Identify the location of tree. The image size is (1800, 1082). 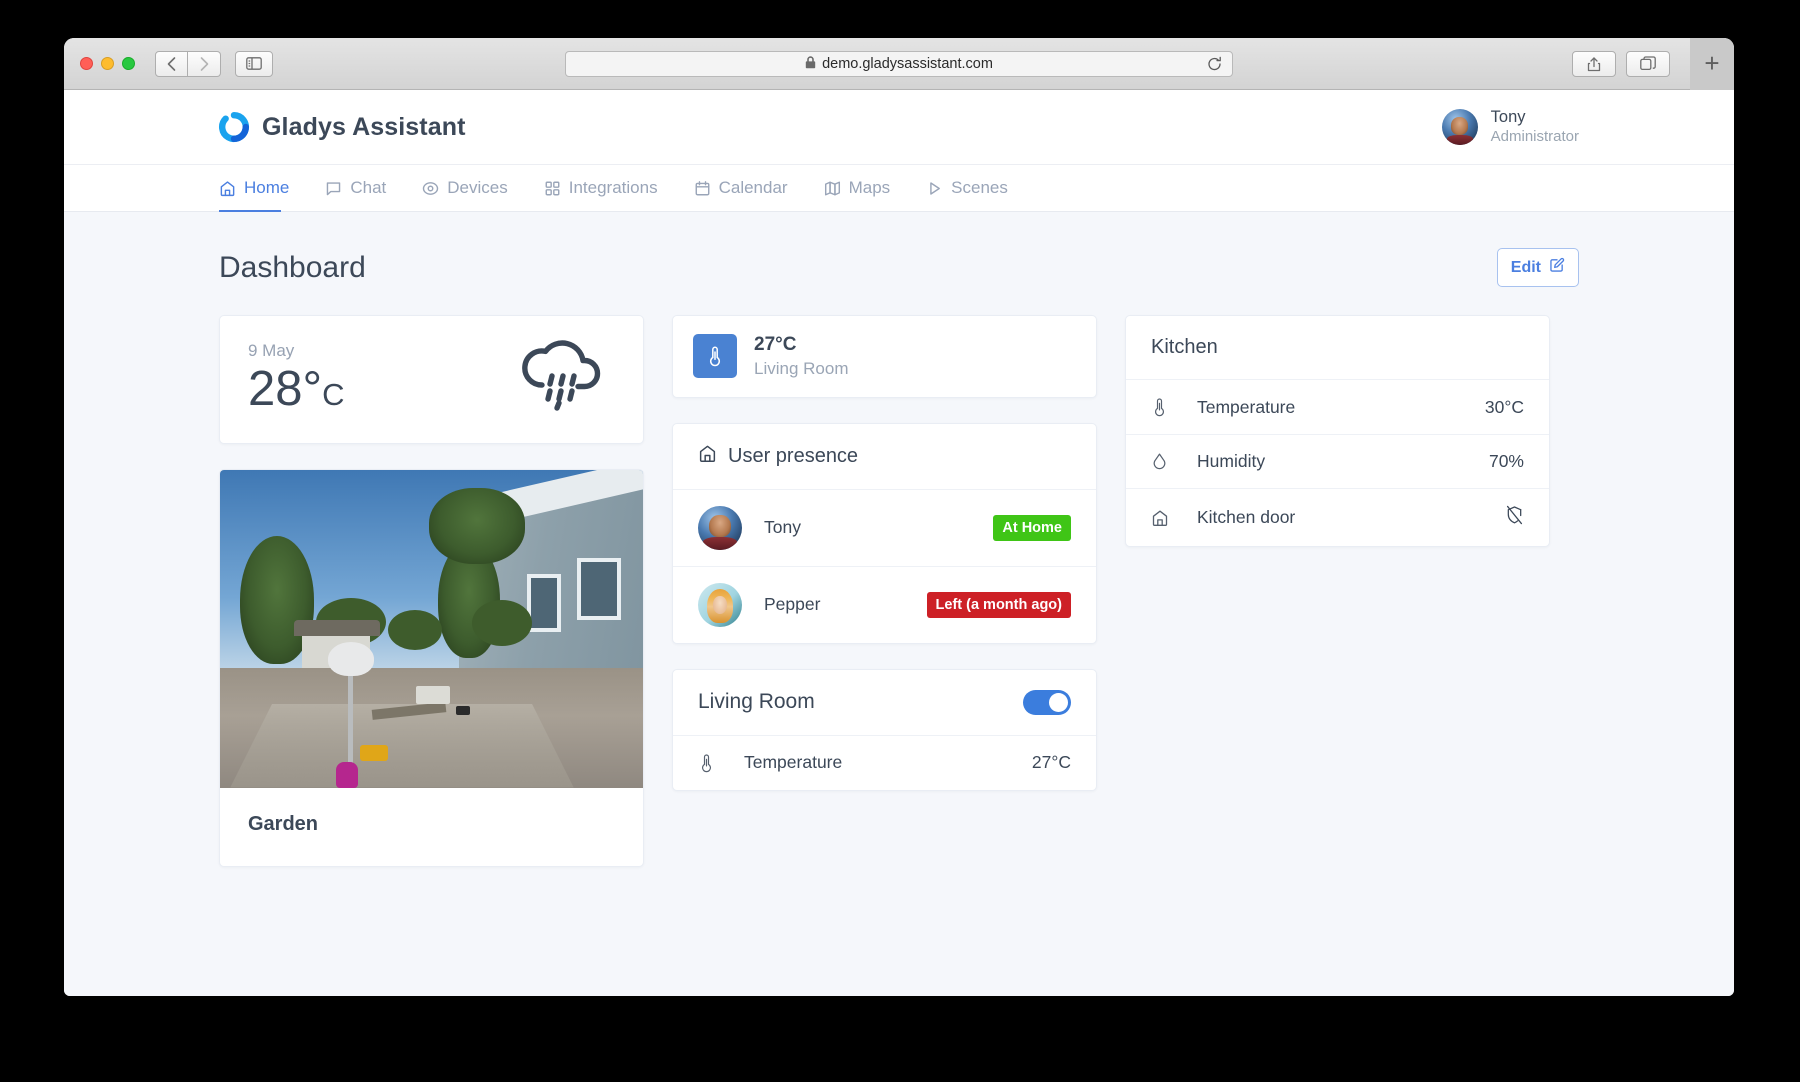
(477, 526).